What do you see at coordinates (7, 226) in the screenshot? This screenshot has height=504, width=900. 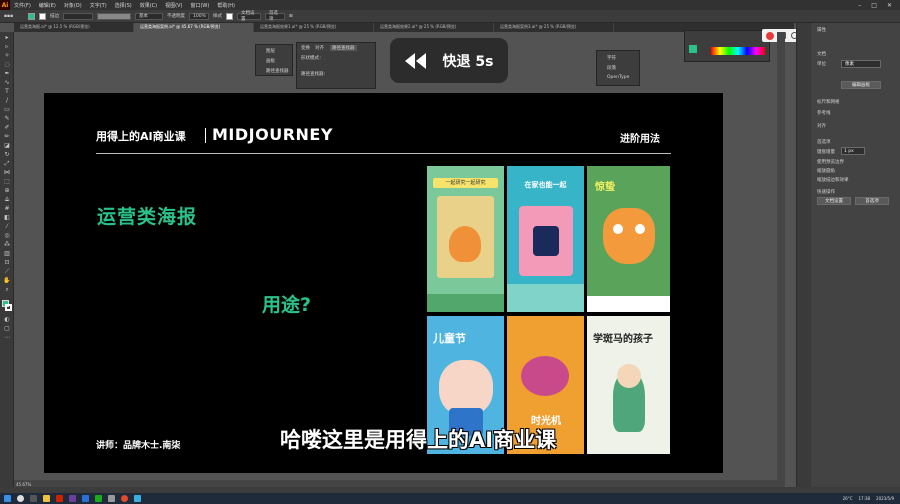 I see `eyedropper-tool-icon: ⁄` at bounding box center [7, 226].